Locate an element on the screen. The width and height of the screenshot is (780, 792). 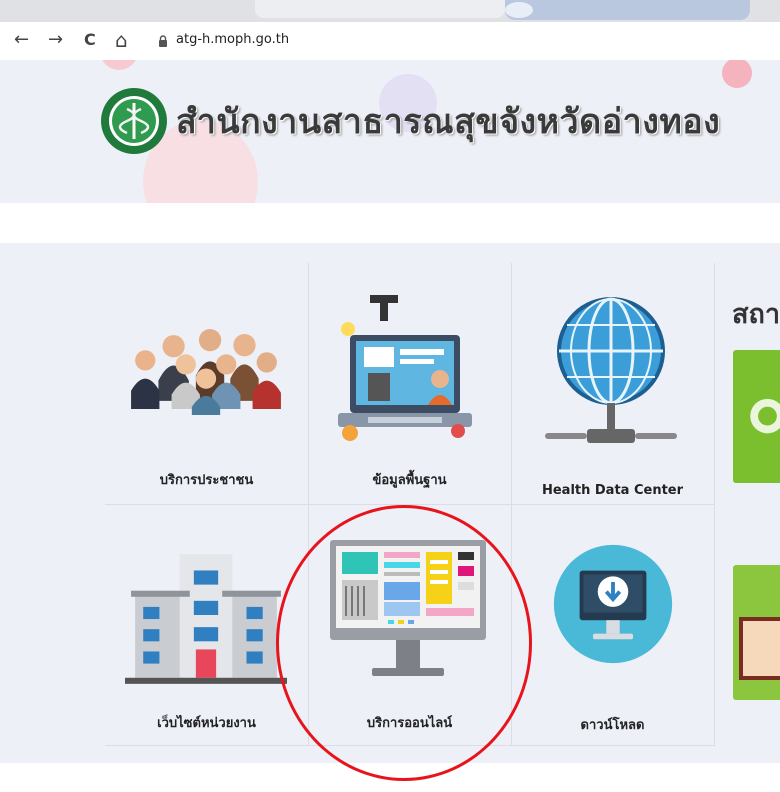
menu-item-agency-websites: เว็บไซต์หน่วยงาน is located at coordinates (207, 625).